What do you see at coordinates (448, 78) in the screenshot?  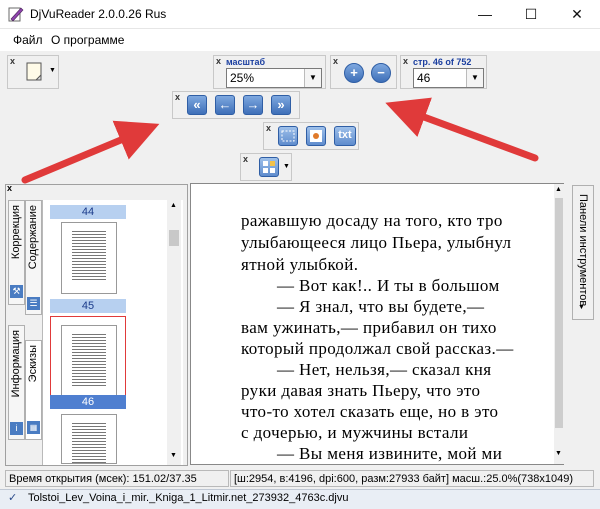 I see `page-combo: 46 ▼` at bounding box center [448, 78].